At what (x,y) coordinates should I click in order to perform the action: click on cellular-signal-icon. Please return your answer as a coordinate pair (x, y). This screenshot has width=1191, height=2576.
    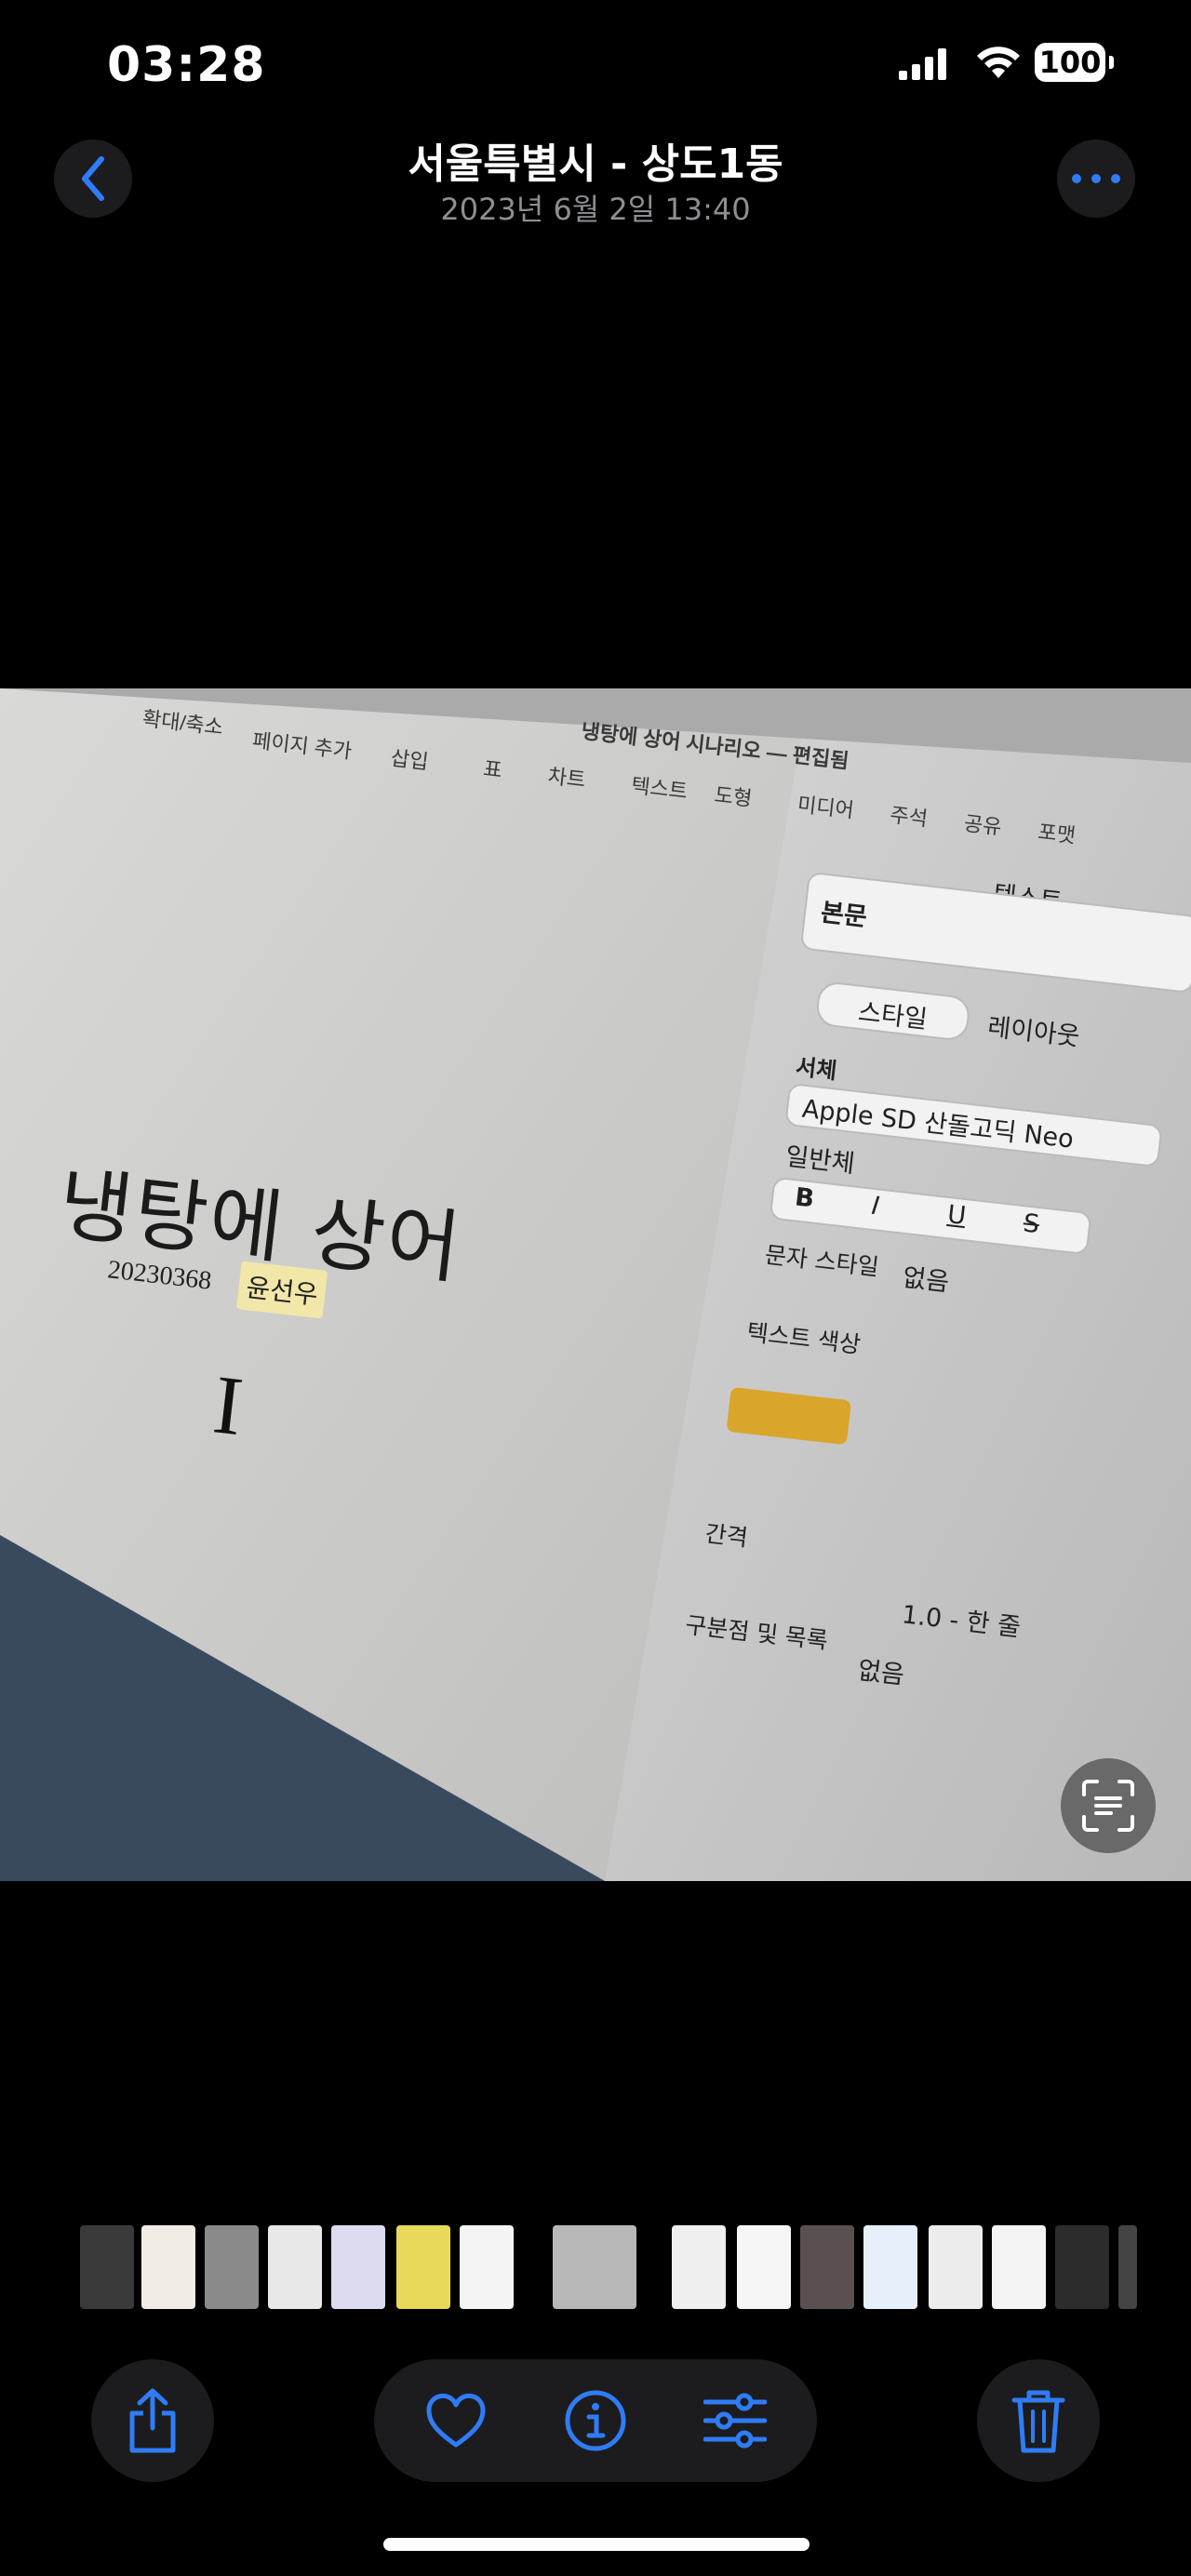
    Looking at the image, I should click on (925, 66).